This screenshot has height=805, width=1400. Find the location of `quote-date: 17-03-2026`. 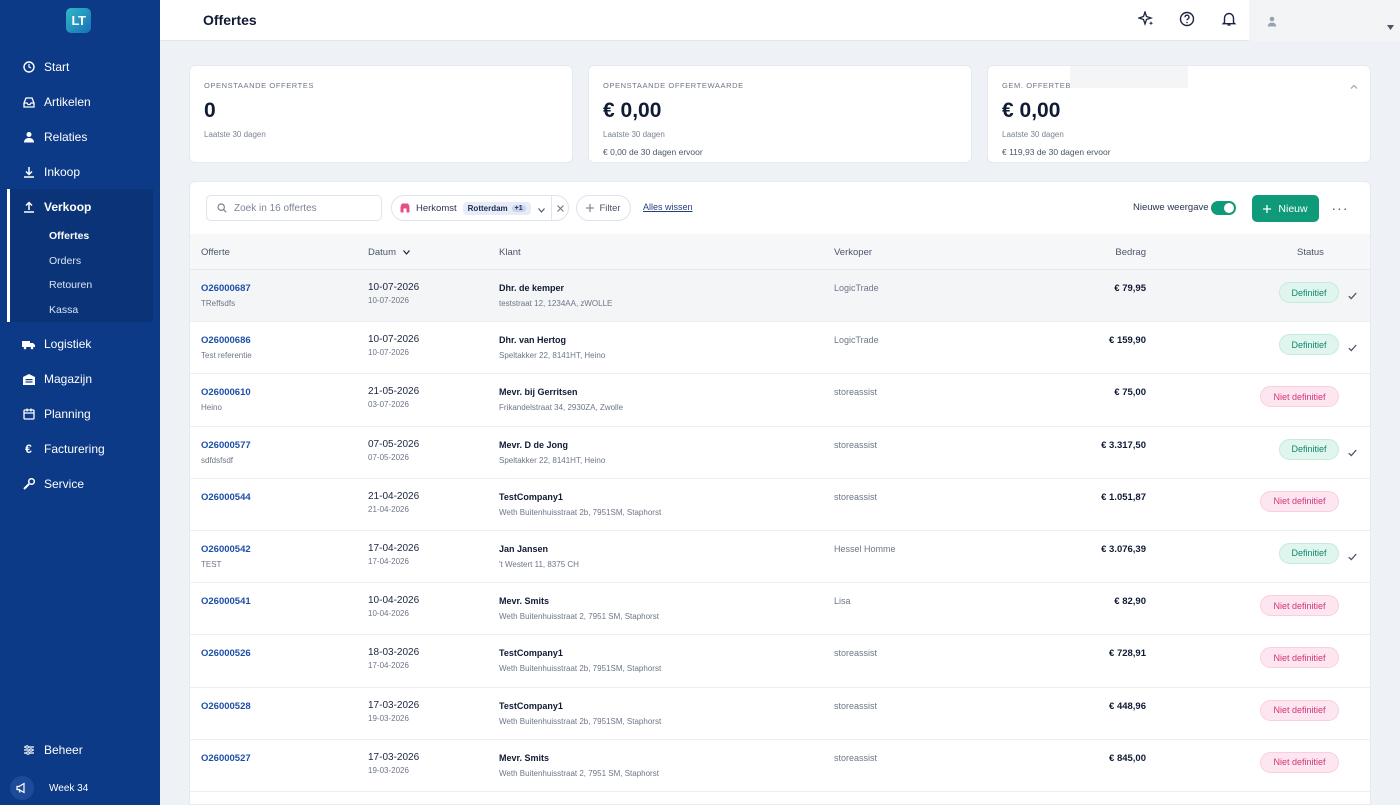

quote-date: 17-03-2026 is located at coordinates (394, 757).